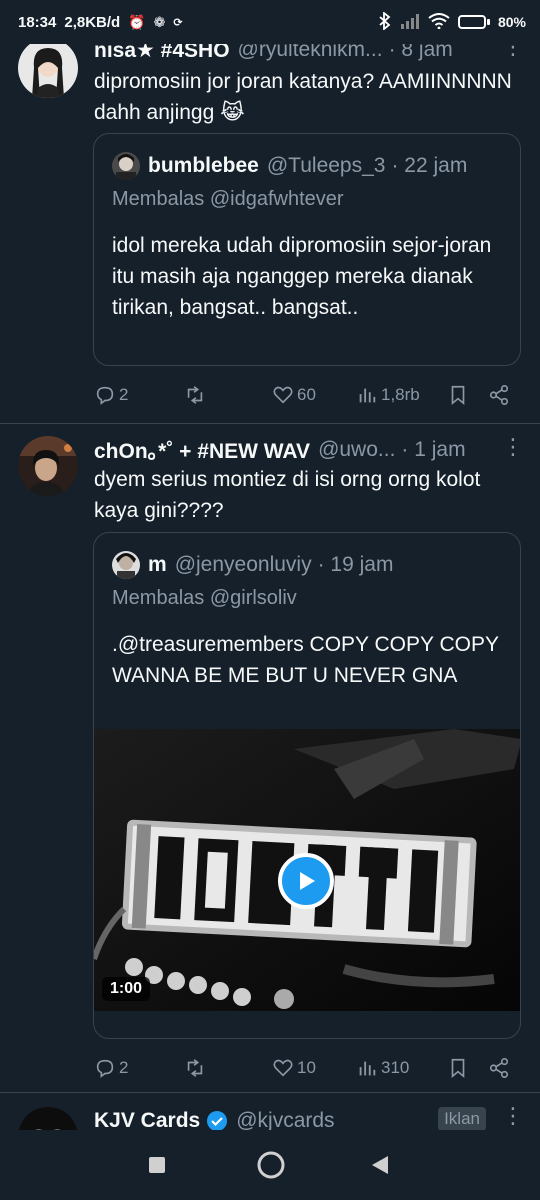 The width and height of the screenshot is (540, 1200). Describe the element at coordinates (137, 21) in the screenshot. I see `alarm-icon: ⏰` at that location.